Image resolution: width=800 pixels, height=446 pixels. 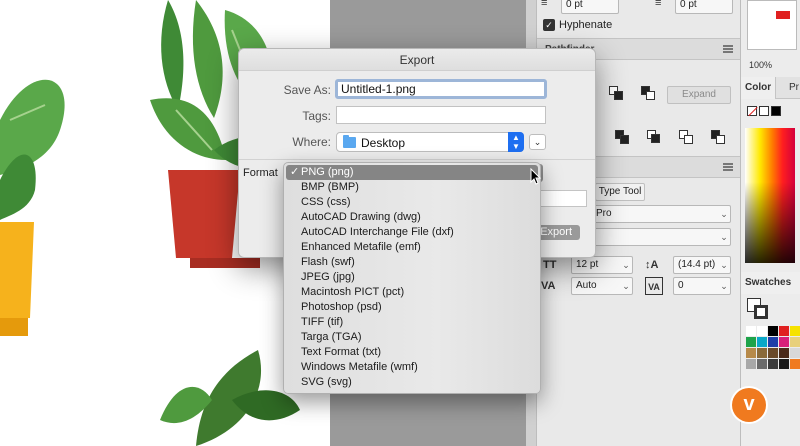 I want to click on dialog-secondary-field, so click(x=561, y=198).